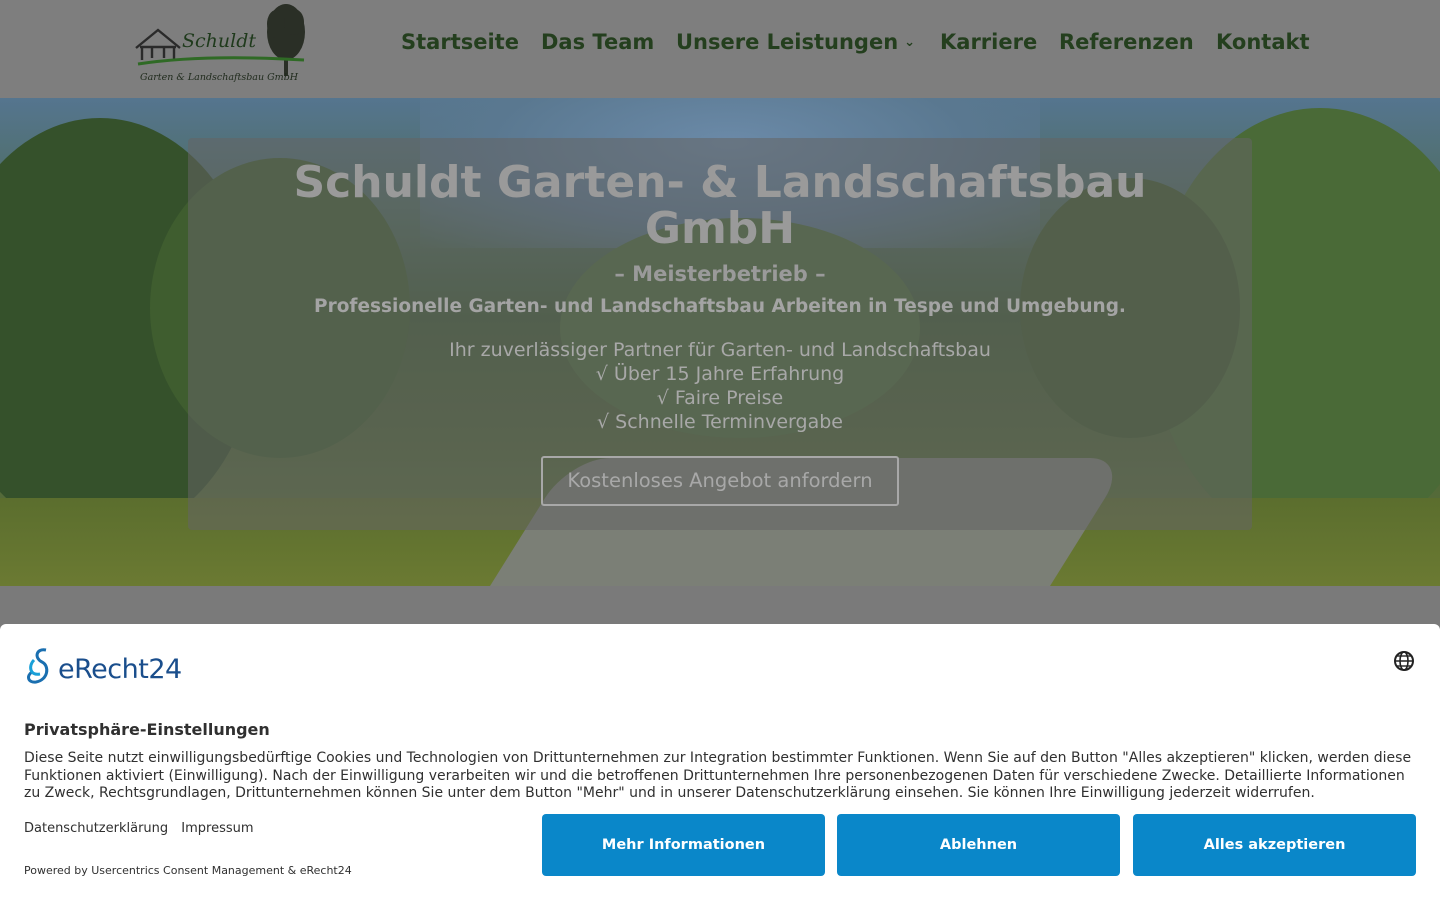  I want to click on hero-benefit-line: √ Faire Preise, so click(720, 398).